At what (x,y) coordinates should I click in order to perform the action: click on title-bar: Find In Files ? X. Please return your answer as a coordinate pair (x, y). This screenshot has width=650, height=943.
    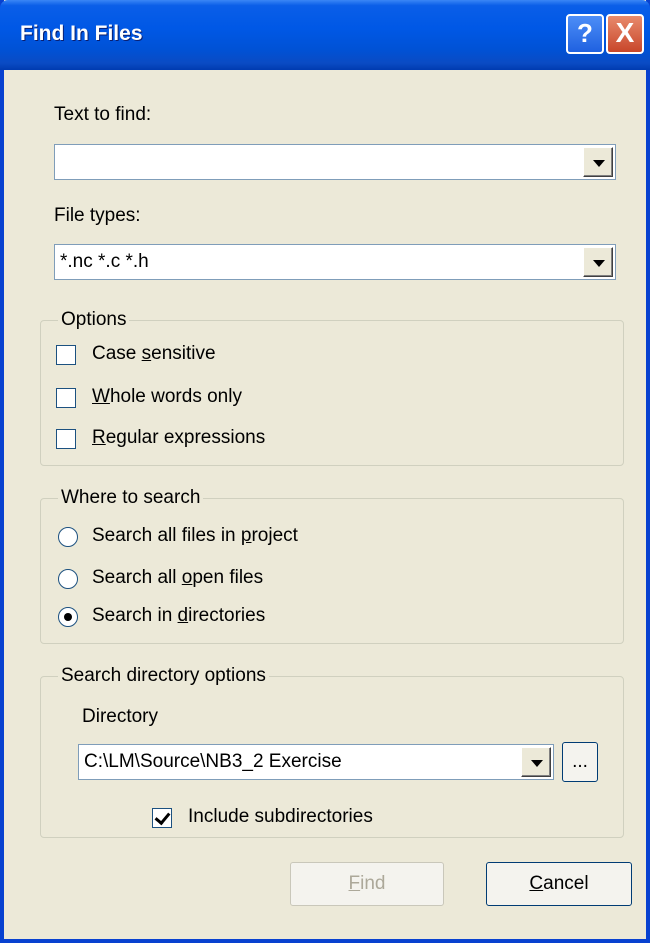
    Looking at the image, I should click on (325, 35).